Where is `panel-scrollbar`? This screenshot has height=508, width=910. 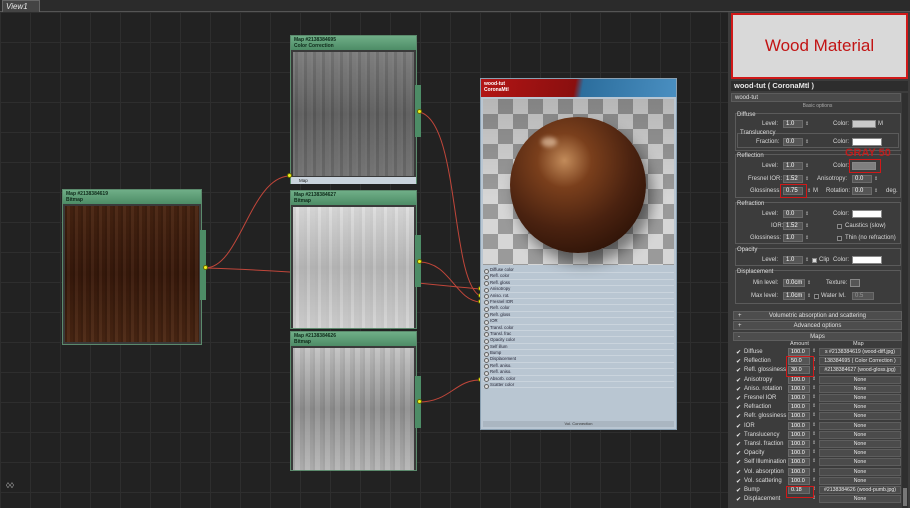 panel-scrollbar is located at coordinates (905, 300).